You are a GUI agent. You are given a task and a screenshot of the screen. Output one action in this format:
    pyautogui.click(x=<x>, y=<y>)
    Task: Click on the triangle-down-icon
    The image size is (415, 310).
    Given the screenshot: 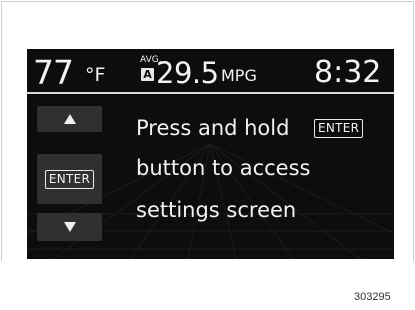 What is the action you would take?
    pyautogui.click(x=69, y=227)
    